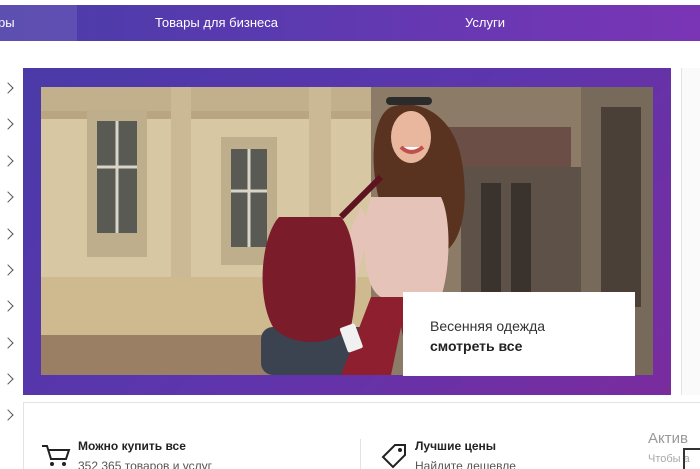 This screenshot has height=469, width=700. I want to click on top-nav-item-business-goods: Товары для бизнеса, so click(216, 23).